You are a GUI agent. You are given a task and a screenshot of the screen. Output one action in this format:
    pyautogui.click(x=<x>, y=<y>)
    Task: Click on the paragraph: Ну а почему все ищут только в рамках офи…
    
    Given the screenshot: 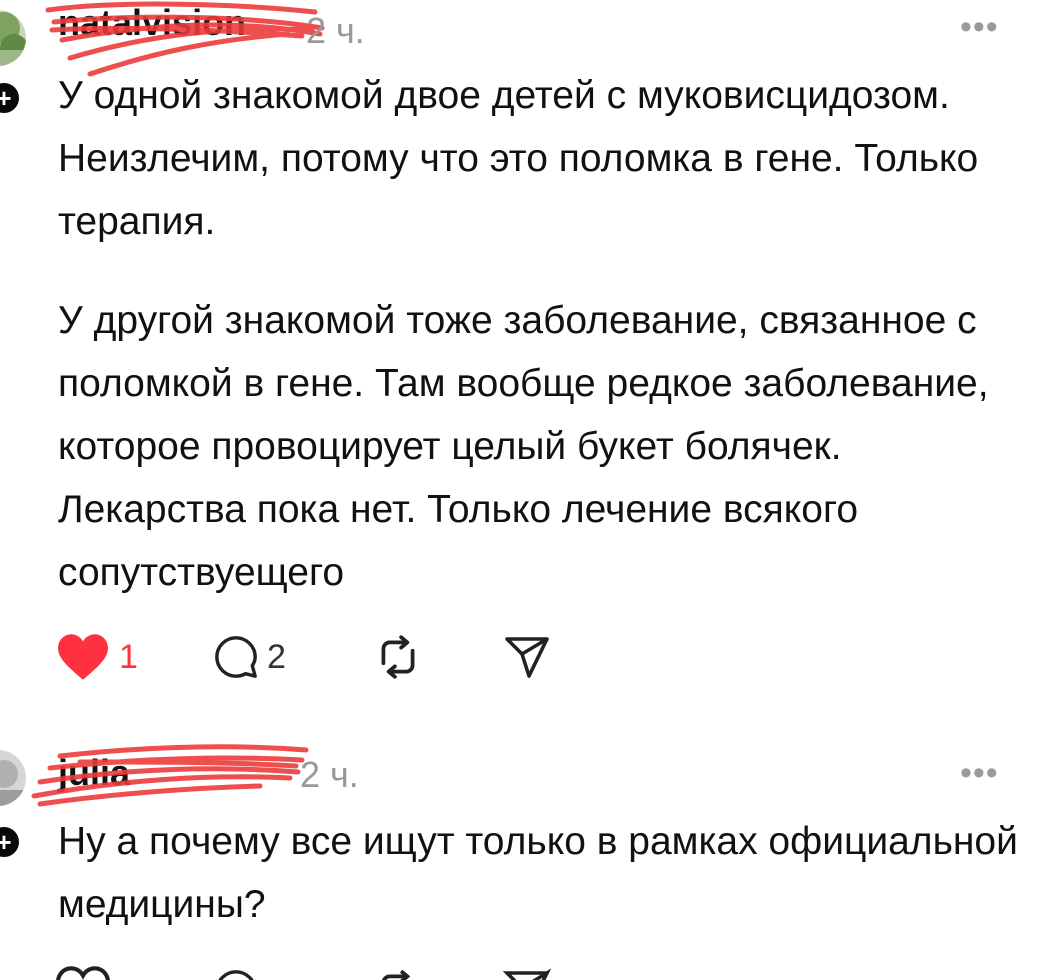 What is the action you would take?
    pyautogui.click(x=538, y=873)
    